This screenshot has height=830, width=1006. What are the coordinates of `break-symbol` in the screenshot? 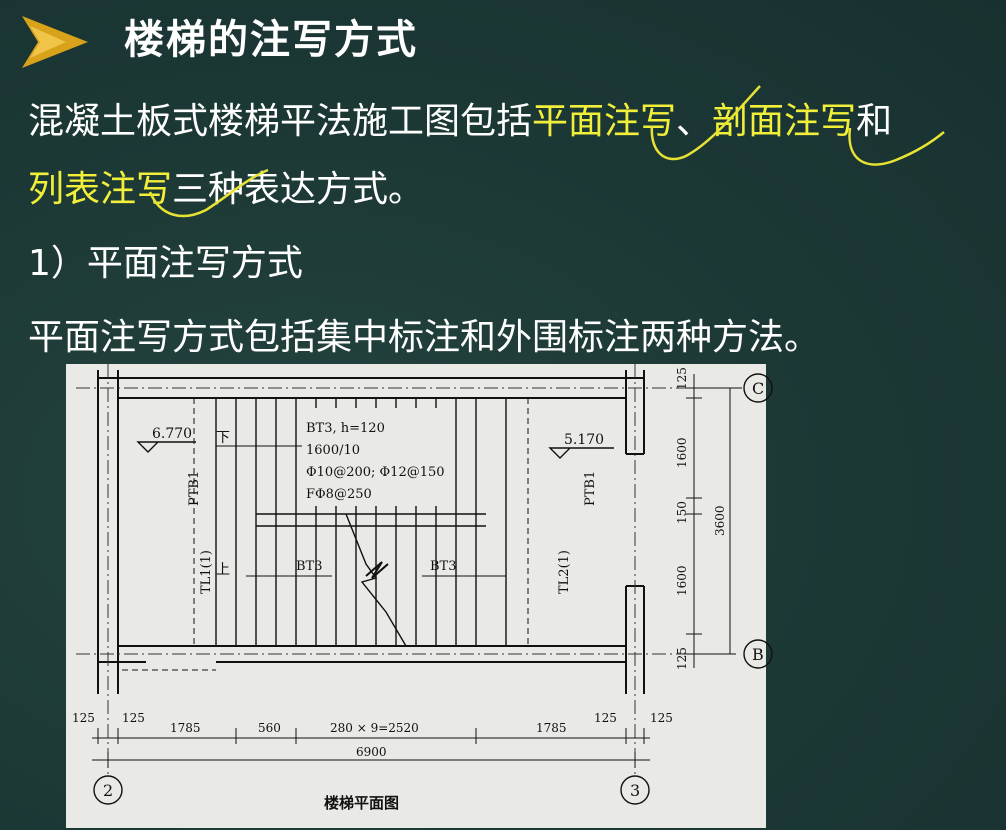 It's located at (377, 570).